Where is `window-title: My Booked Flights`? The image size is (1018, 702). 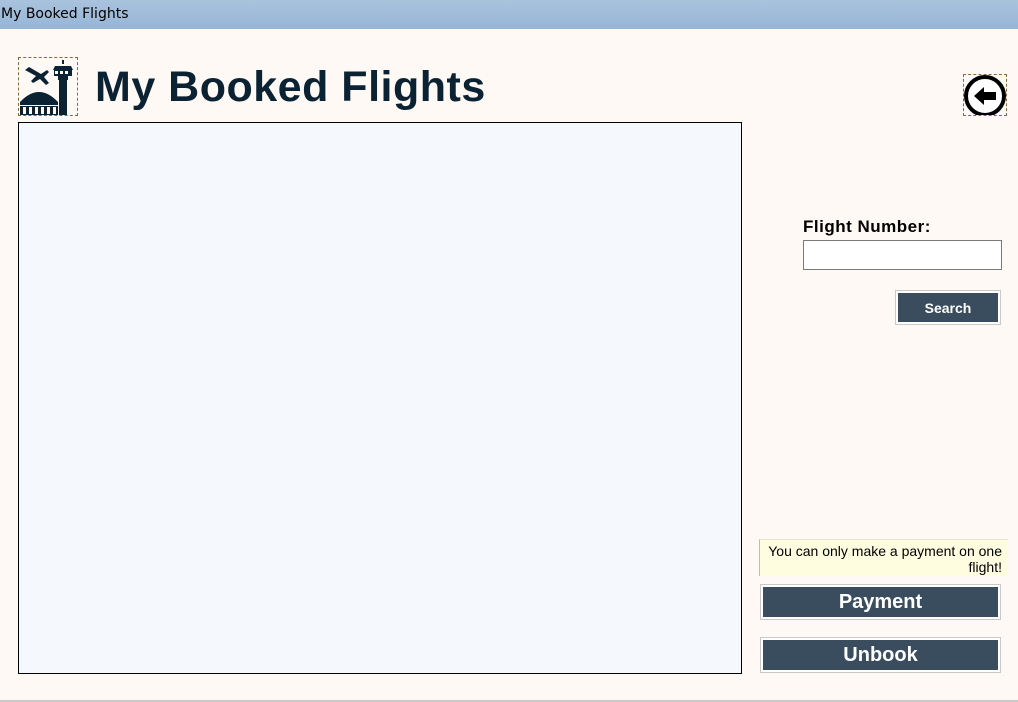 window-title: My Booked Flights is located at coordinates (65, 14).